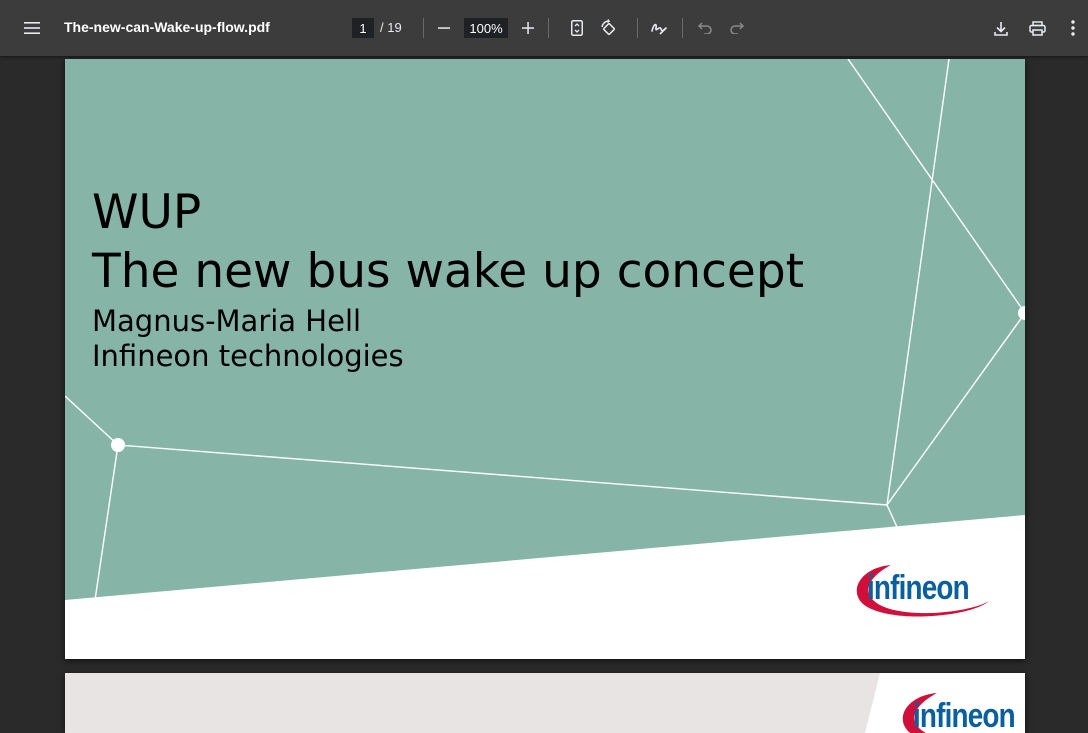 This screenshot has width=1088, height=733. I want to click on more-options-icon, so click(1072, 28).